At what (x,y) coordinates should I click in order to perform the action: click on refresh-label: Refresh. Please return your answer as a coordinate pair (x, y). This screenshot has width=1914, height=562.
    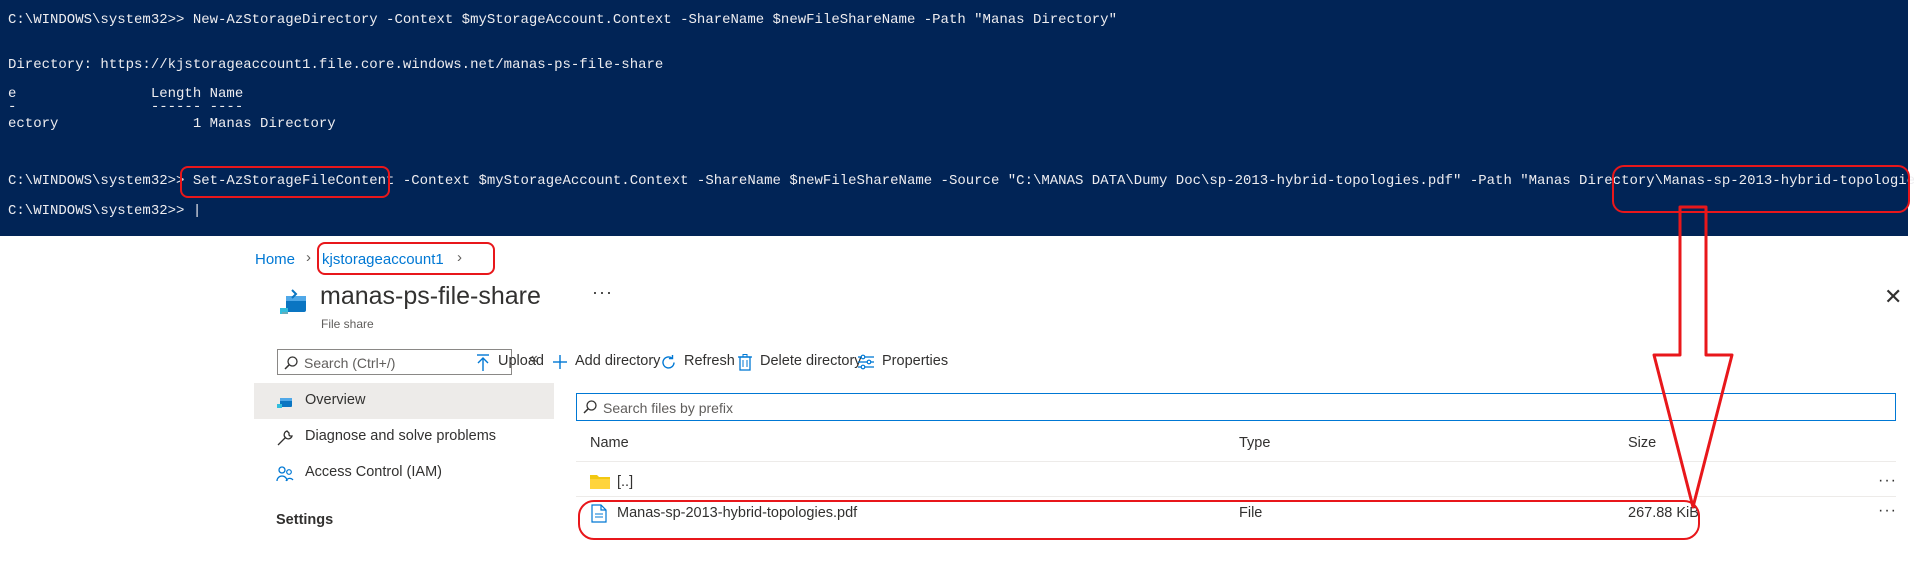
    Looking at the image, I should click on (709, 361).